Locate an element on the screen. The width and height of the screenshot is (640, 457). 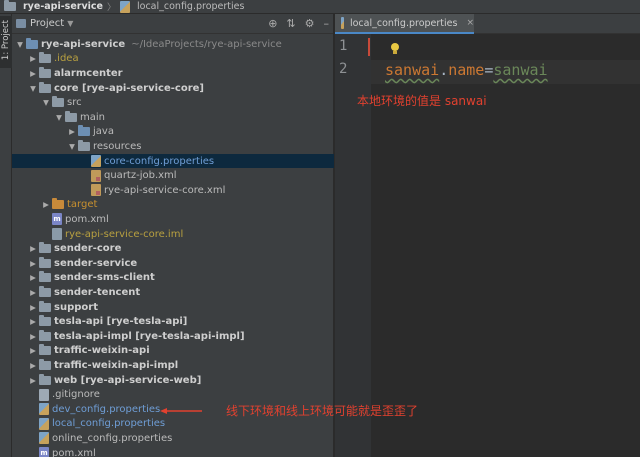
tree-item: ▶ support is located at coordinates (173, 307).